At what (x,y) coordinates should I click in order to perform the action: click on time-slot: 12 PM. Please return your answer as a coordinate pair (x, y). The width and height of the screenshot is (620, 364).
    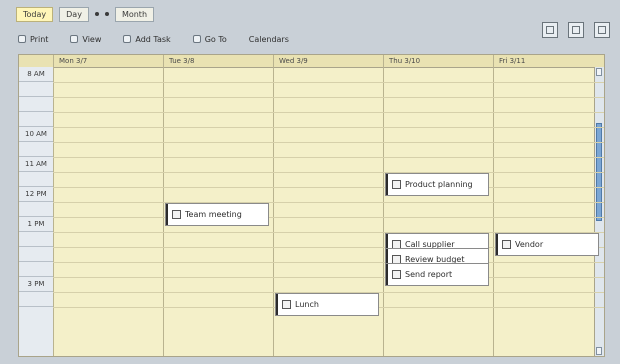
    Looking at the image, I should click on (36, 194).